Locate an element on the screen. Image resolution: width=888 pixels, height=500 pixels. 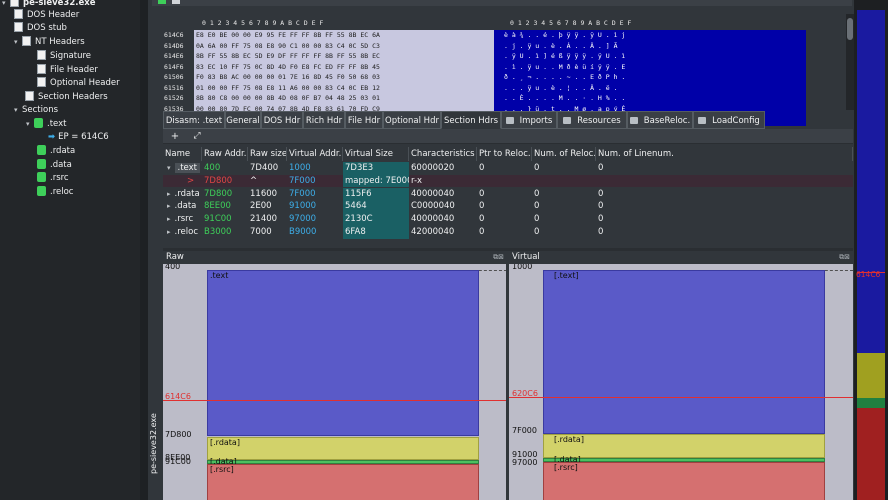
overview-panel: 614C6 is located at coordinates (871, 250).